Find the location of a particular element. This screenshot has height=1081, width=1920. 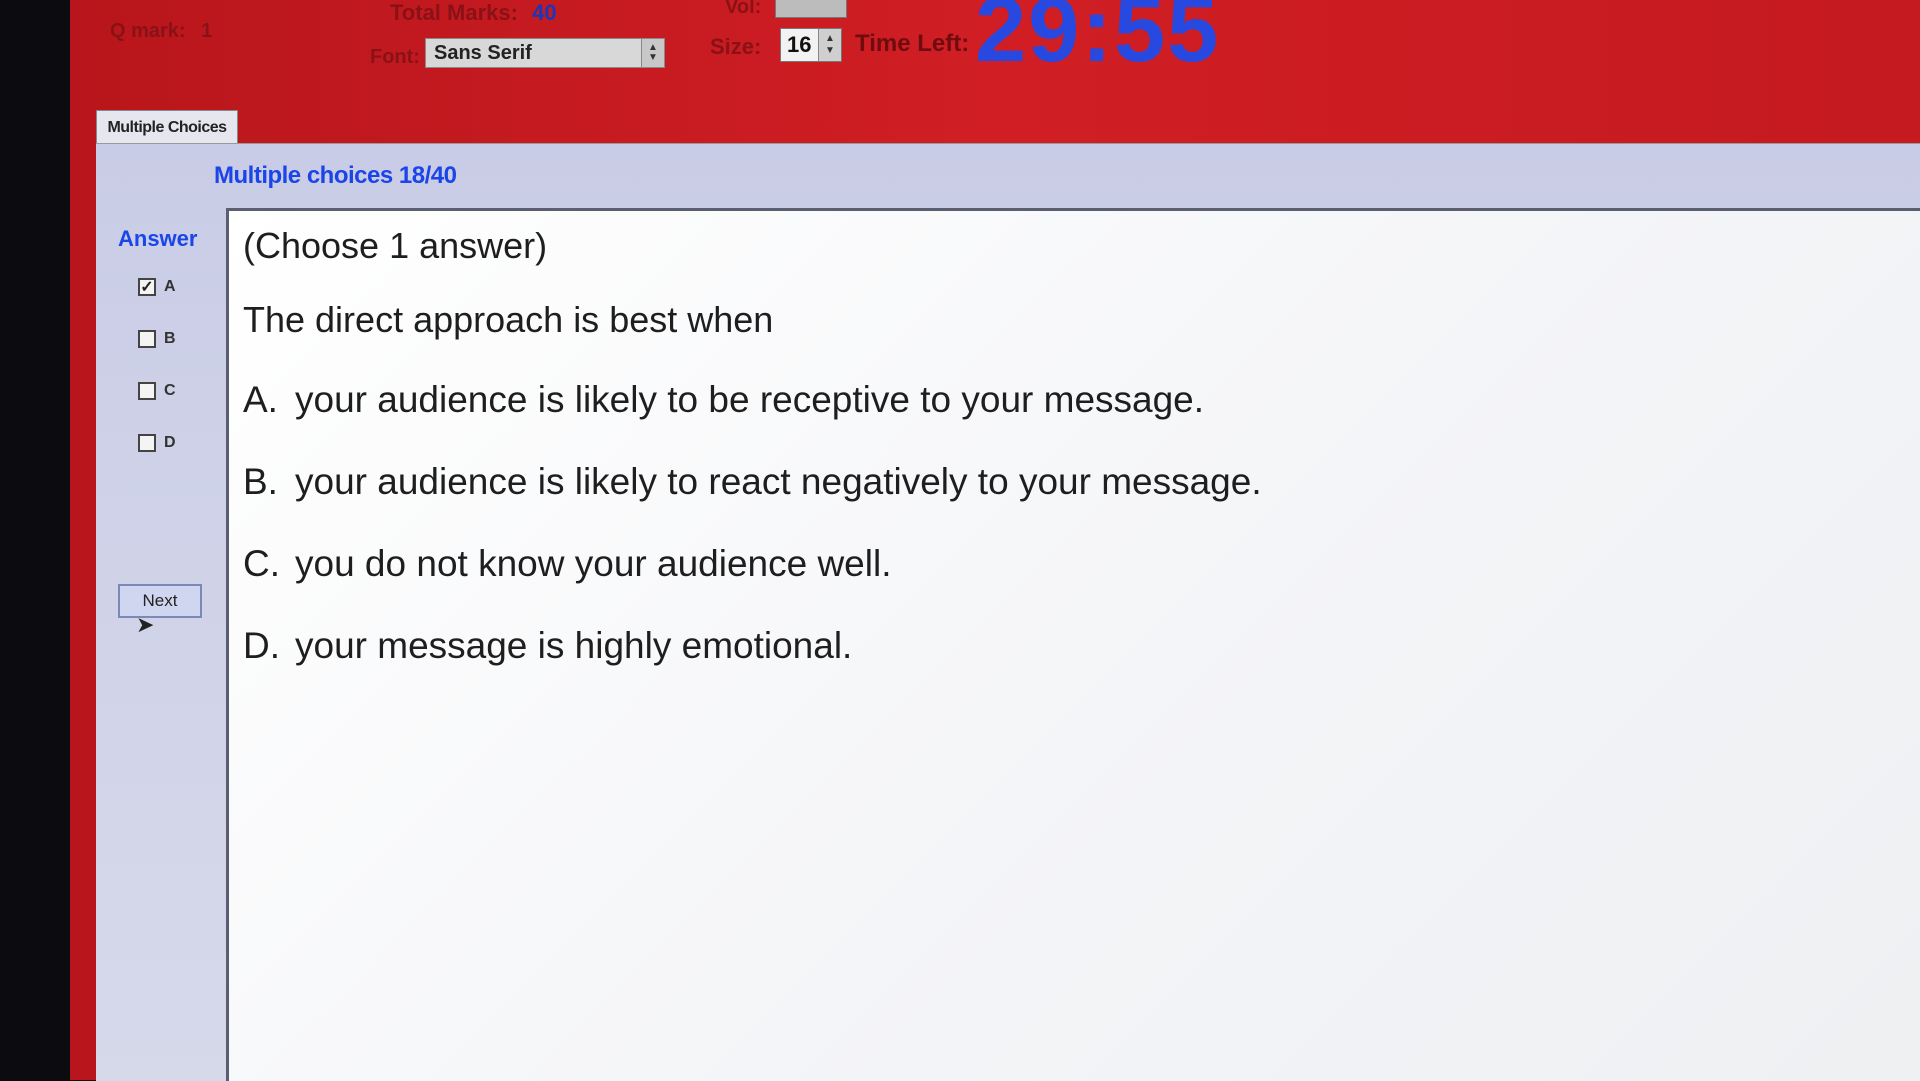

option-letter: B. is located at coordinates (260, 481).